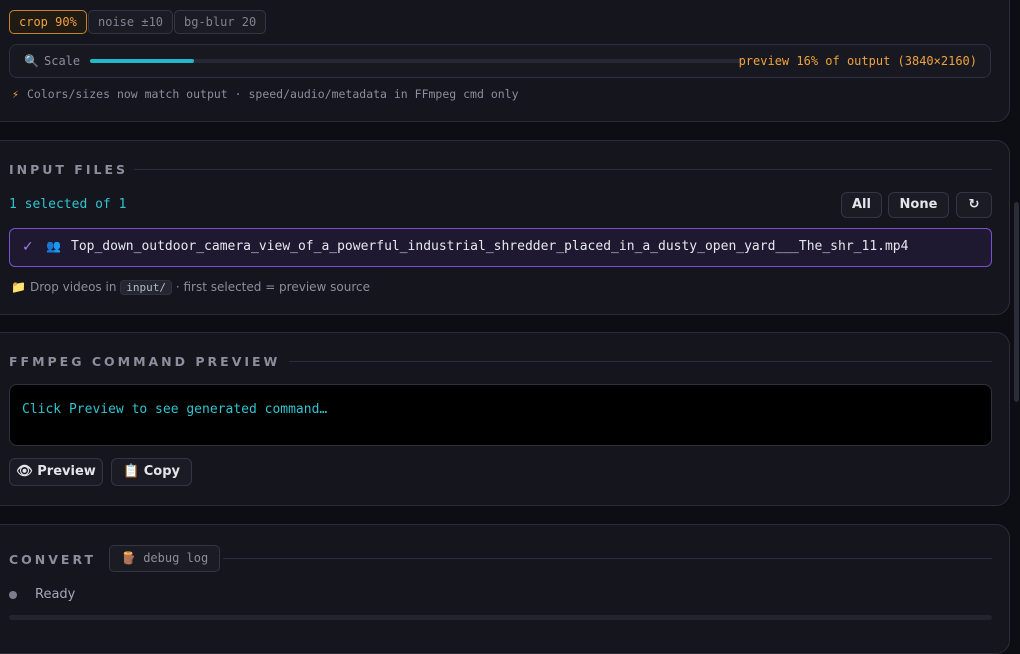  I want to click on progress-bar, so click(500, 617).